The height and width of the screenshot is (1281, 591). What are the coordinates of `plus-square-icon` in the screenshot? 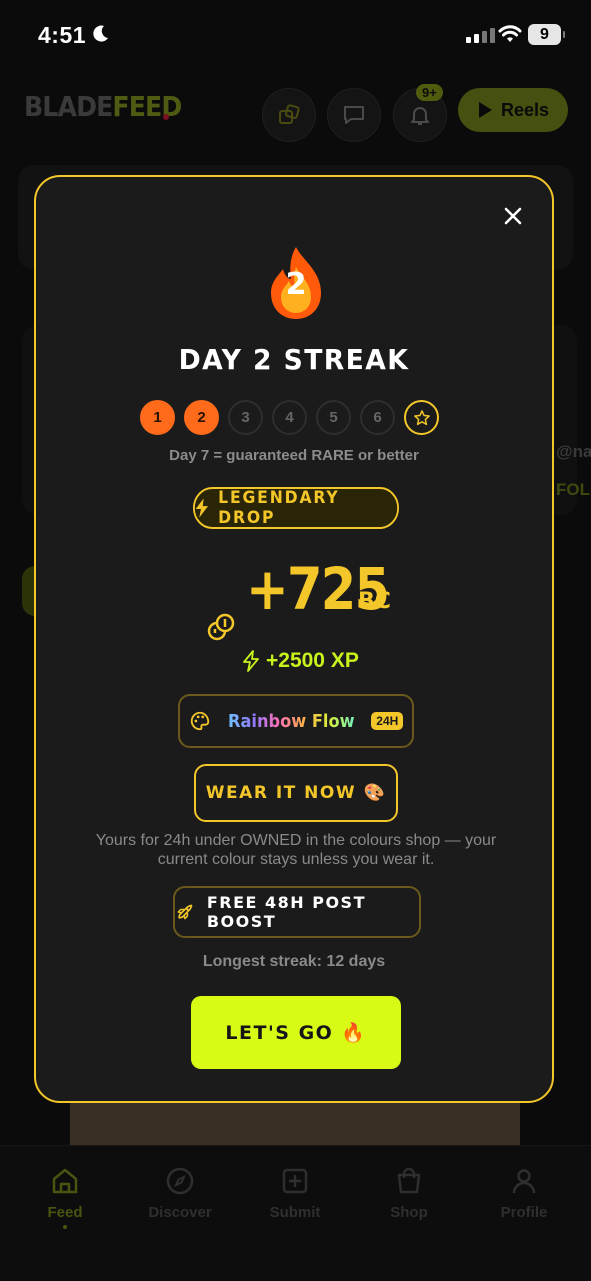 It's located at (295, 1181).